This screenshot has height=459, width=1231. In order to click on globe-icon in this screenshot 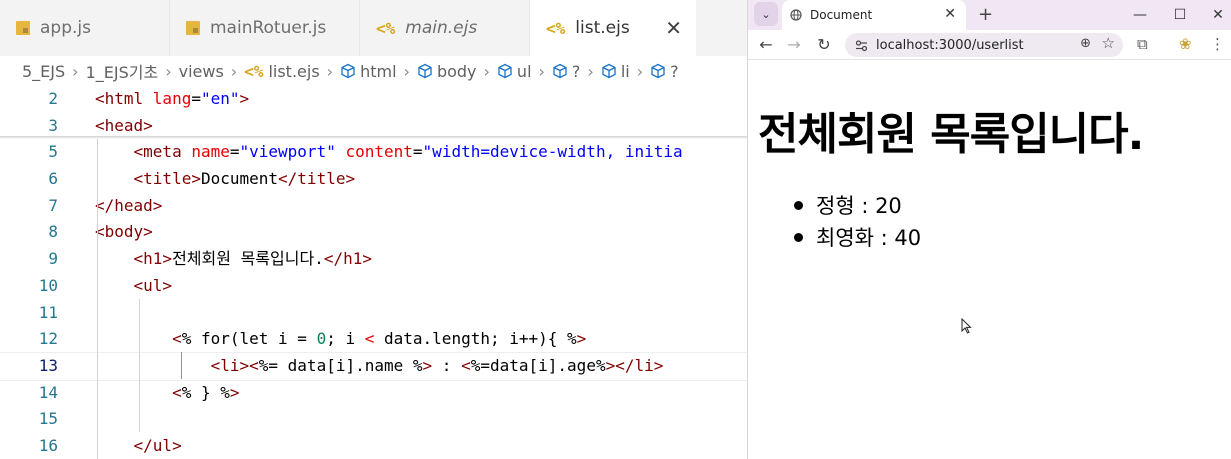, I will do `click(796, 15)`.